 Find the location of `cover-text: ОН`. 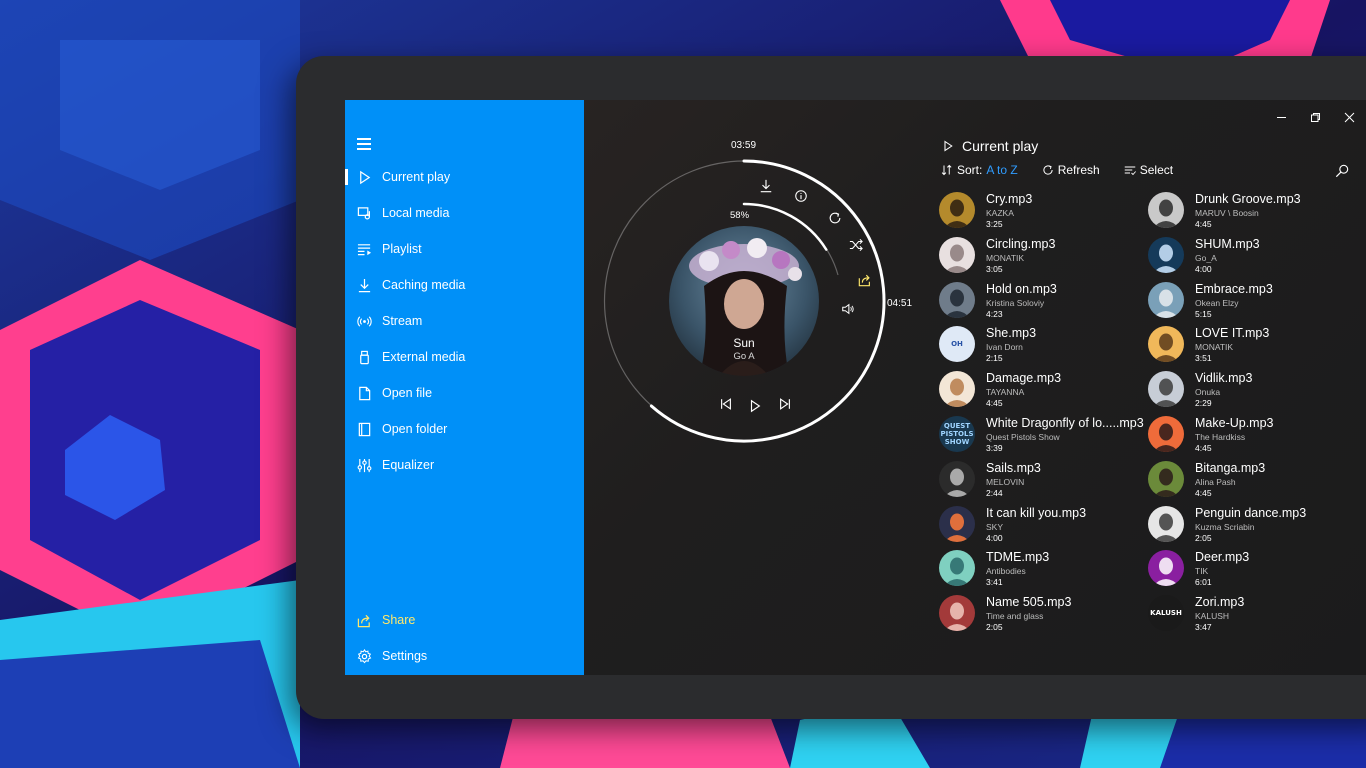

cover-text: ОН is located at coordinates (957, 344).